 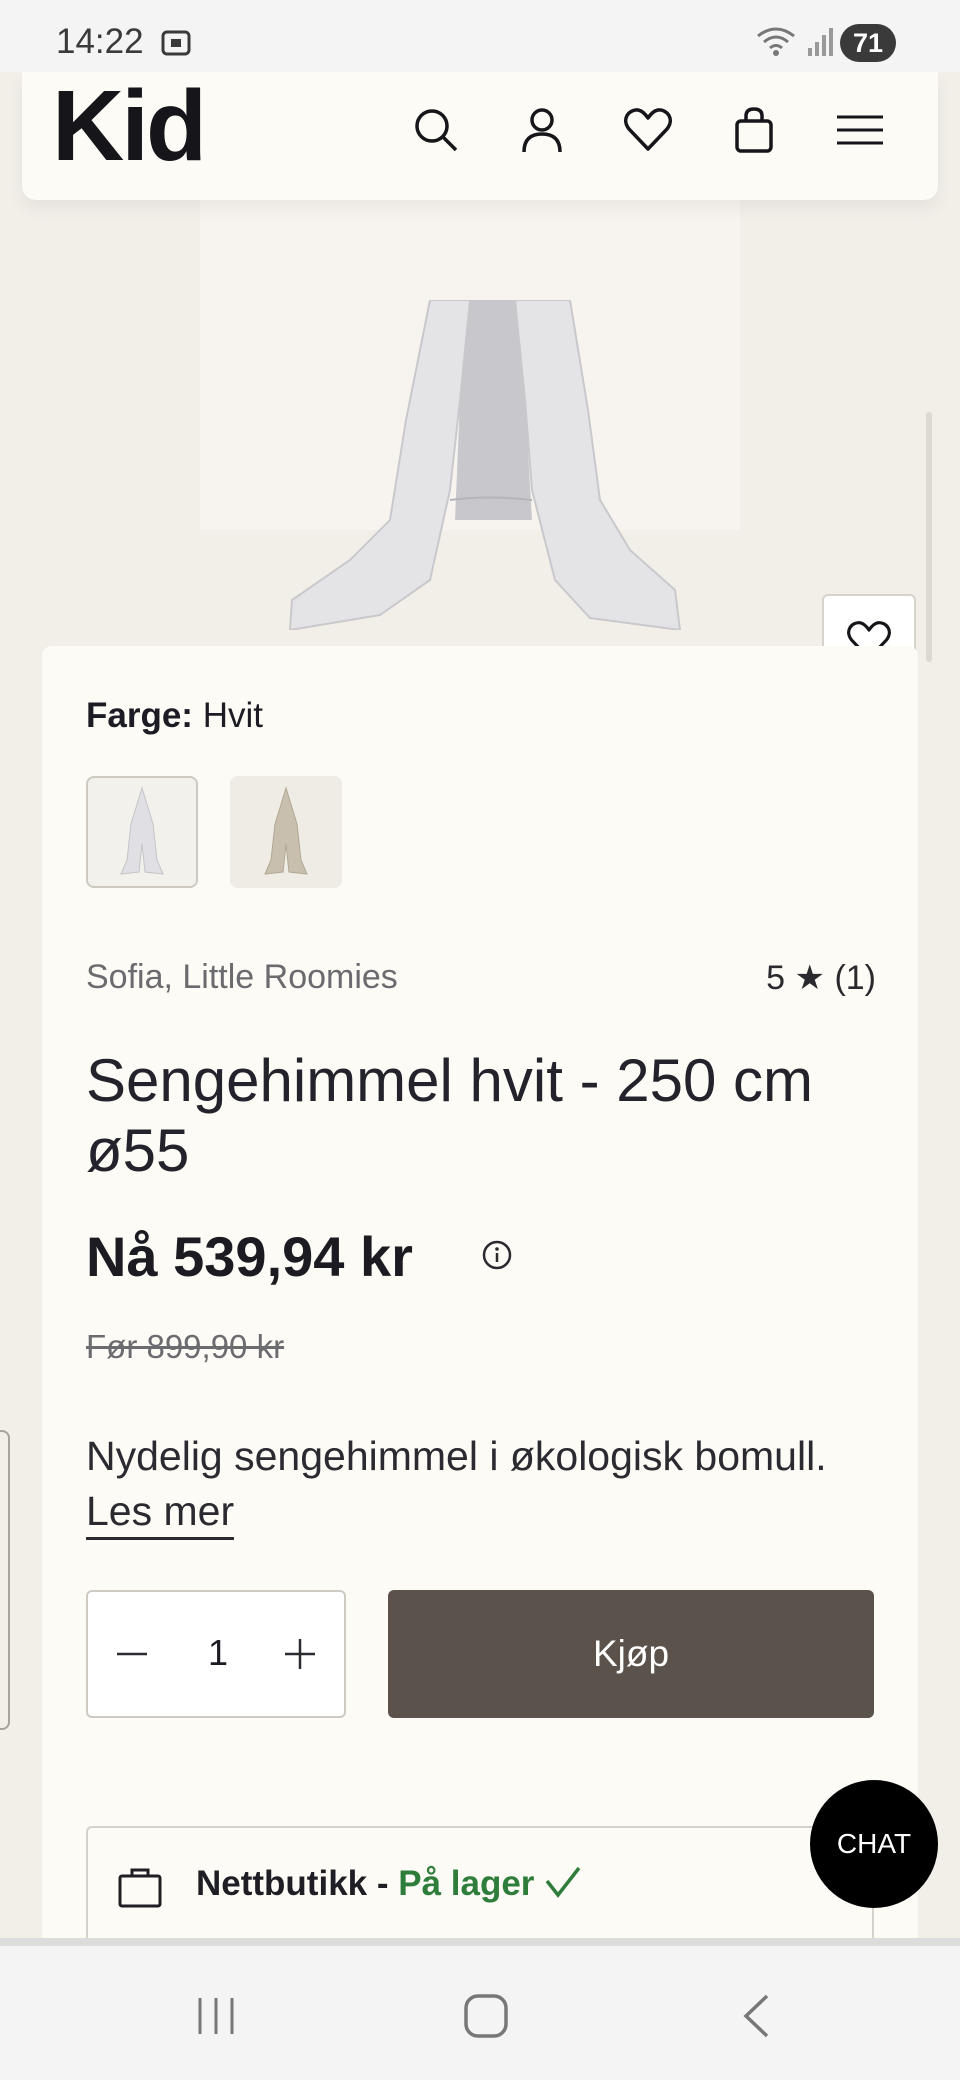 I want to click on quantity-value: 1, so click(x=218, y=1653).